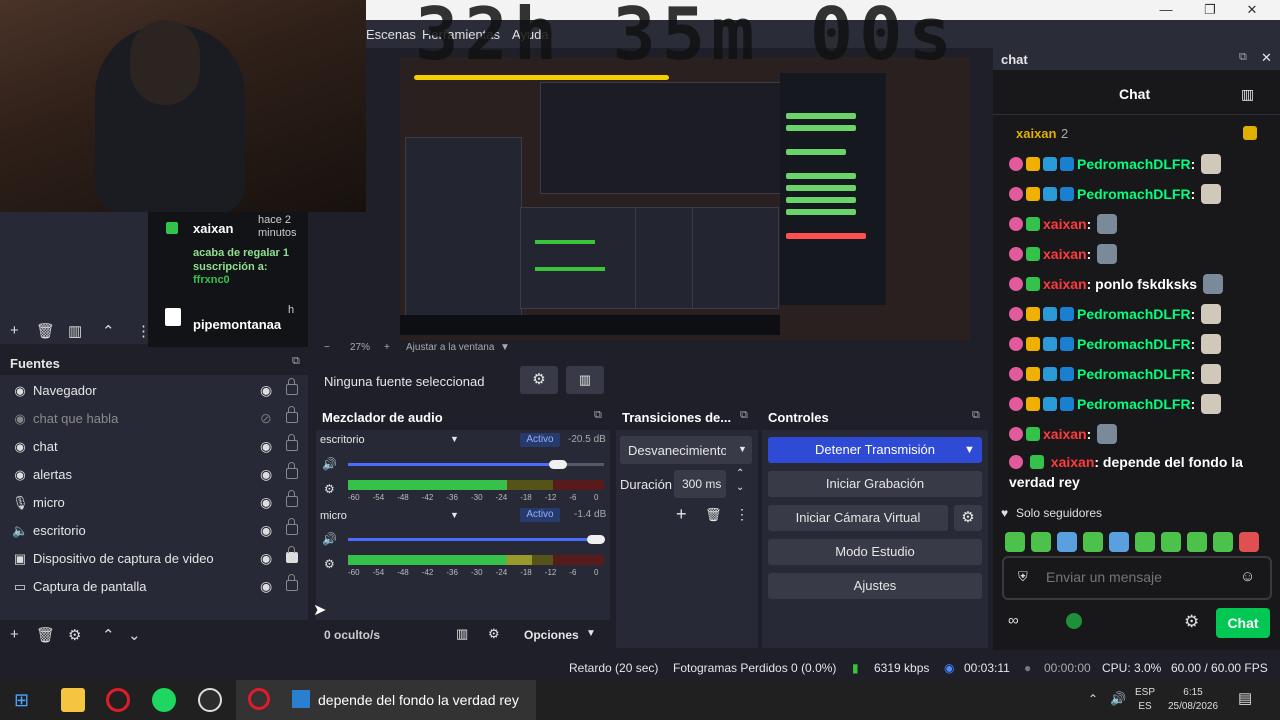  What do you see at coordinates (35, 363) in the screenshot?
I see `fuentes-title: Fuentes` at bounding box center [35, 363].